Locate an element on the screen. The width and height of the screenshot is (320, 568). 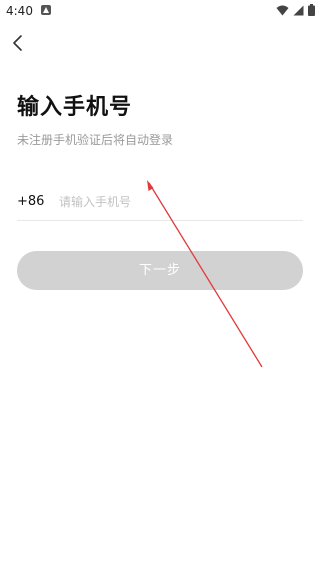
status-bar: 4:40 is located at coordinates (160, 11).